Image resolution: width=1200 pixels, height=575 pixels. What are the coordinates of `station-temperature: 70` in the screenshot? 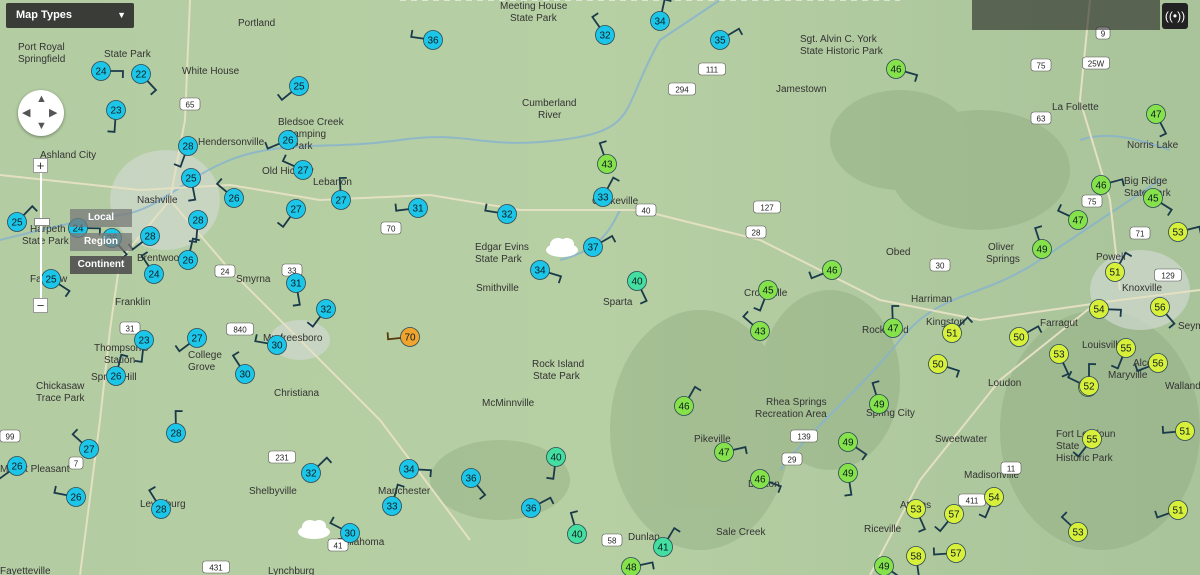 It's located at (410, 338).